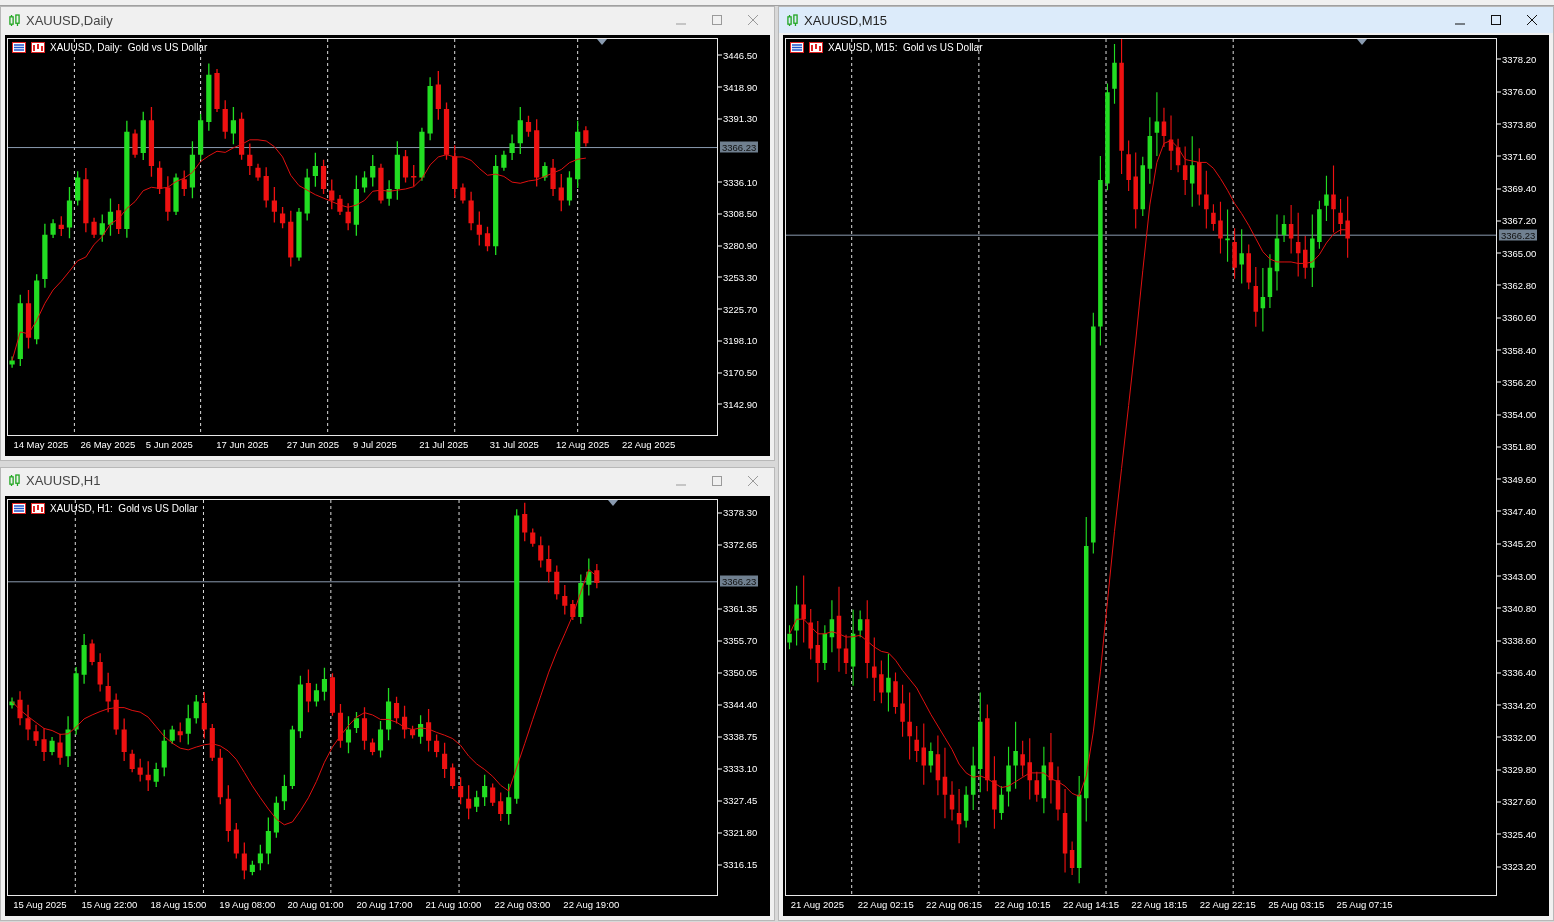 Image resolution: width=1554 pixels, height=922 pixels. What do you see at coordinates (1517, 91) in the screenshot?
I see `price-tick-label: 3376.00` at bounding box center [1517, 91].